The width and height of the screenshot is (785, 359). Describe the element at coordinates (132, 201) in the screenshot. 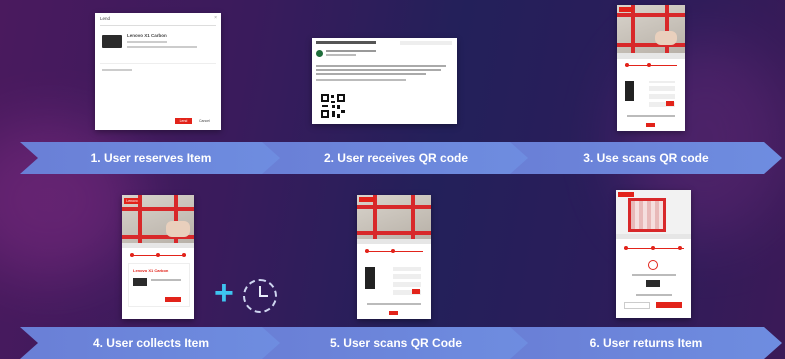

I see `brand-logo: Lenovo` at that location.